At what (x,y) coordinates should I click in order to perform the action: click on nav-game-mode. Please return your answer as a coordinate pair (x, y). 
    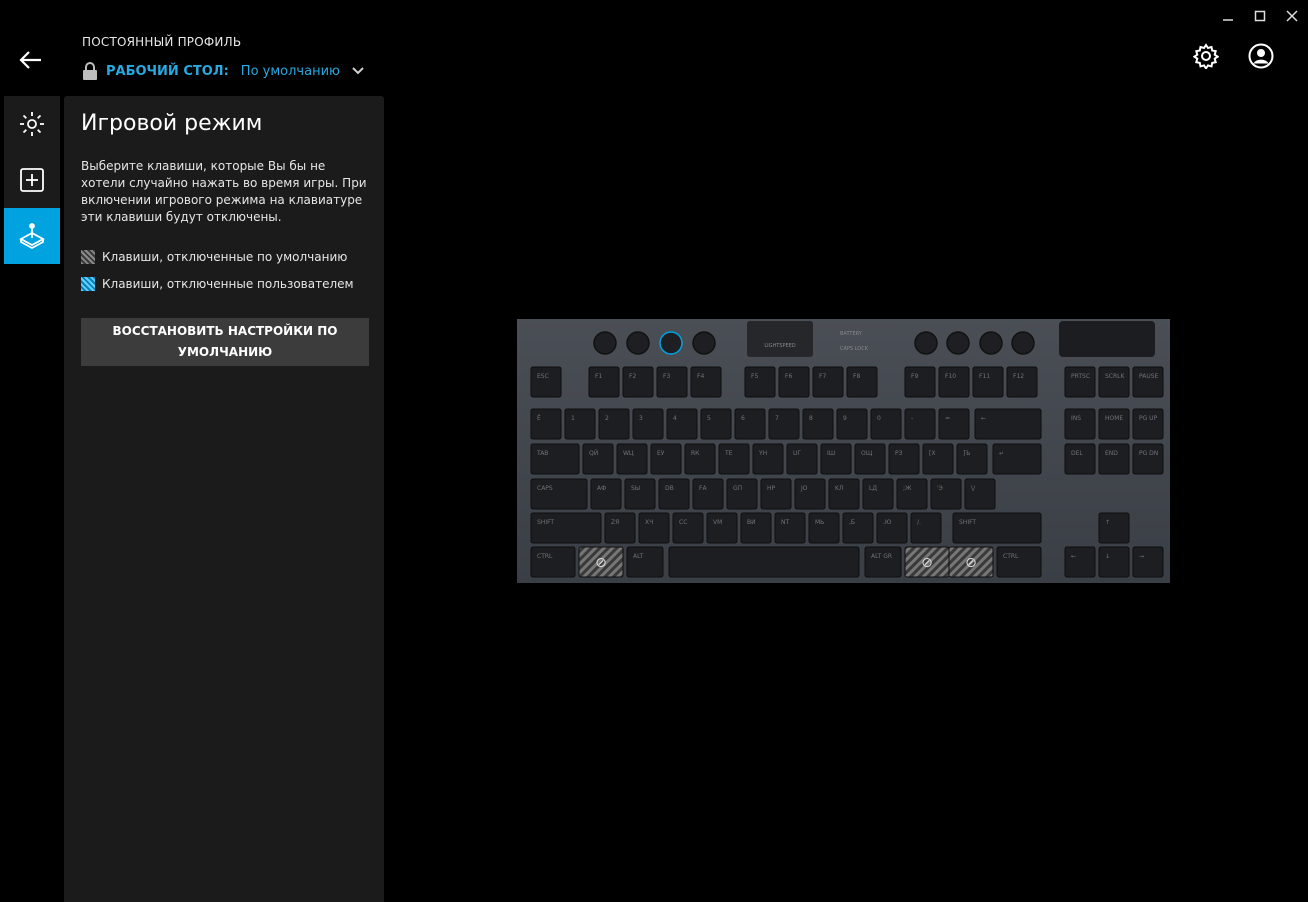
    Looking at the image, I should click on (32, 236).